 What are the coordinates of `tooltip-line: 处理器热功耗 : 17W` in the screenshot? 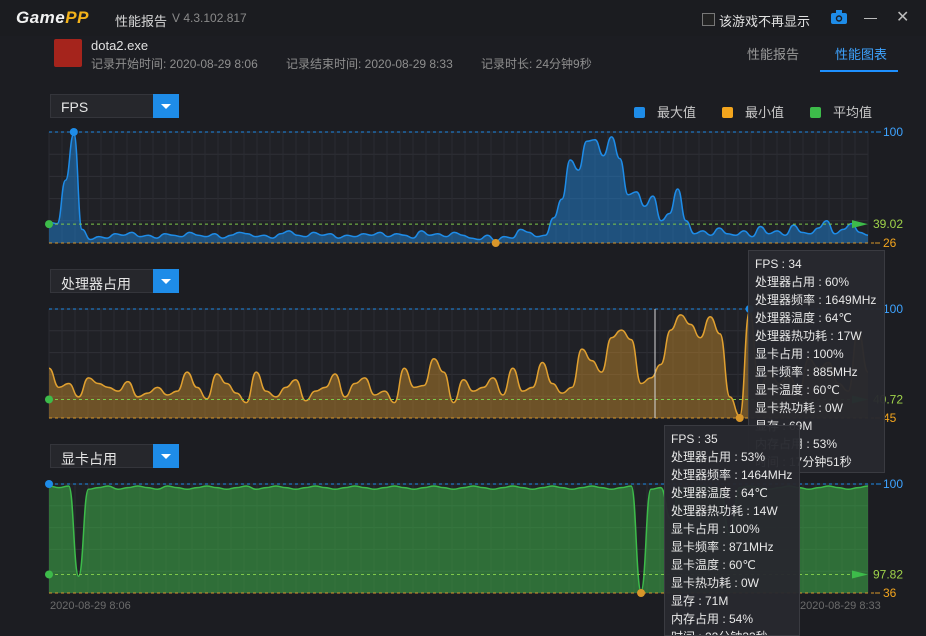 It's located at (808, 336).